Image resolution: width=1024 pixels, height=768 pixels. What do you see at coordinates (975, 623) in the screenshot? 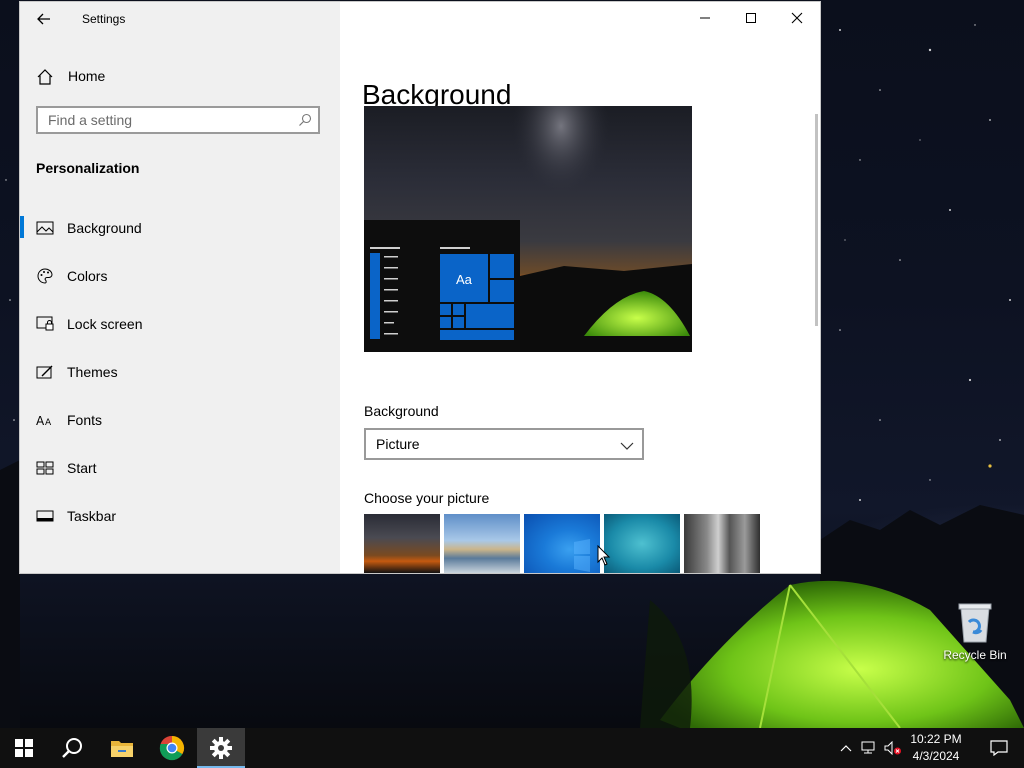
I see `recycle-bin-icon` at bounding box center [975, 623].